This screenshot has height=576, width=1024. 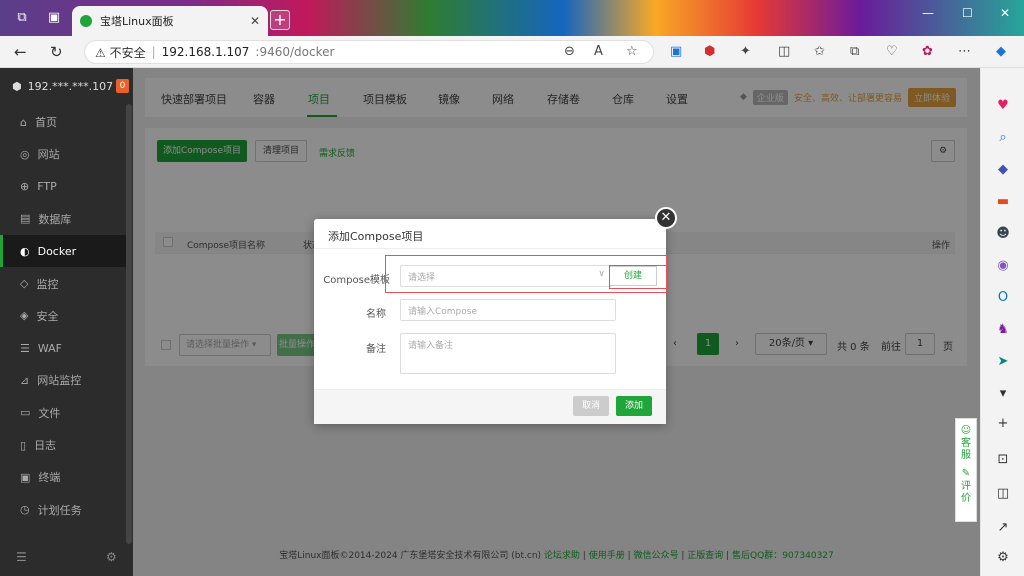 I want to click on profile-avatar-icon: ✿, so click(x=927, y=51).